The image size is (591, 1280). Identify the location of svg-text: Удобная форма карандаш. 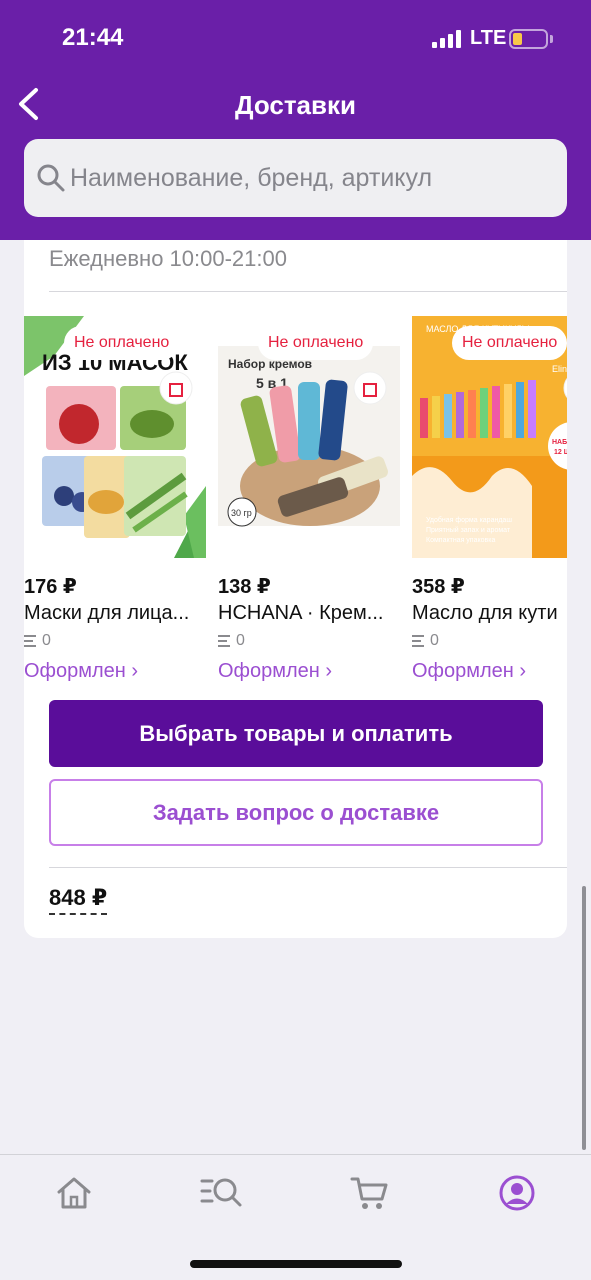
(469, 520).